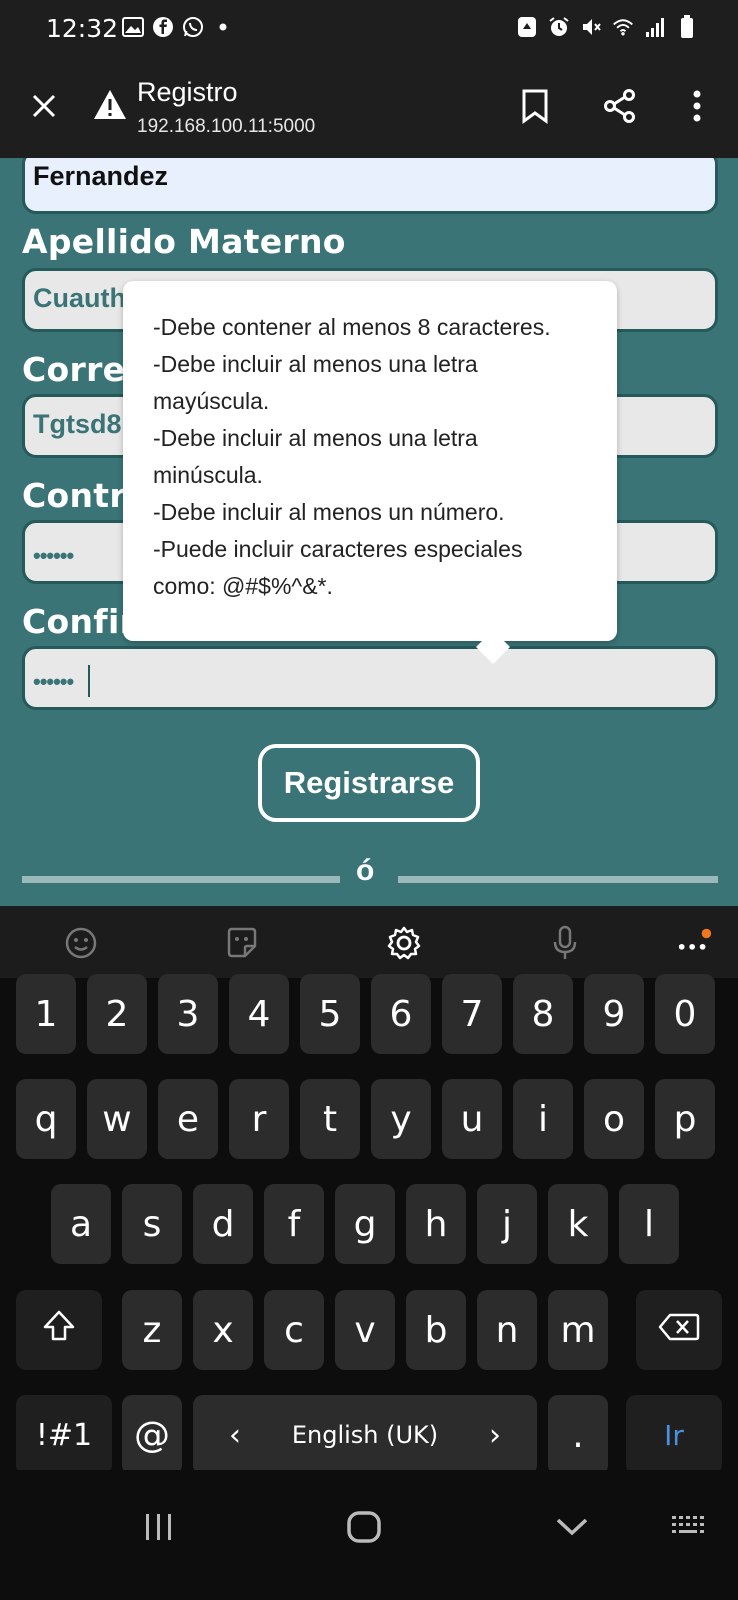 This screenshot has width=738, height=1600. I want to click on key-m: m, so click(578, 1330).